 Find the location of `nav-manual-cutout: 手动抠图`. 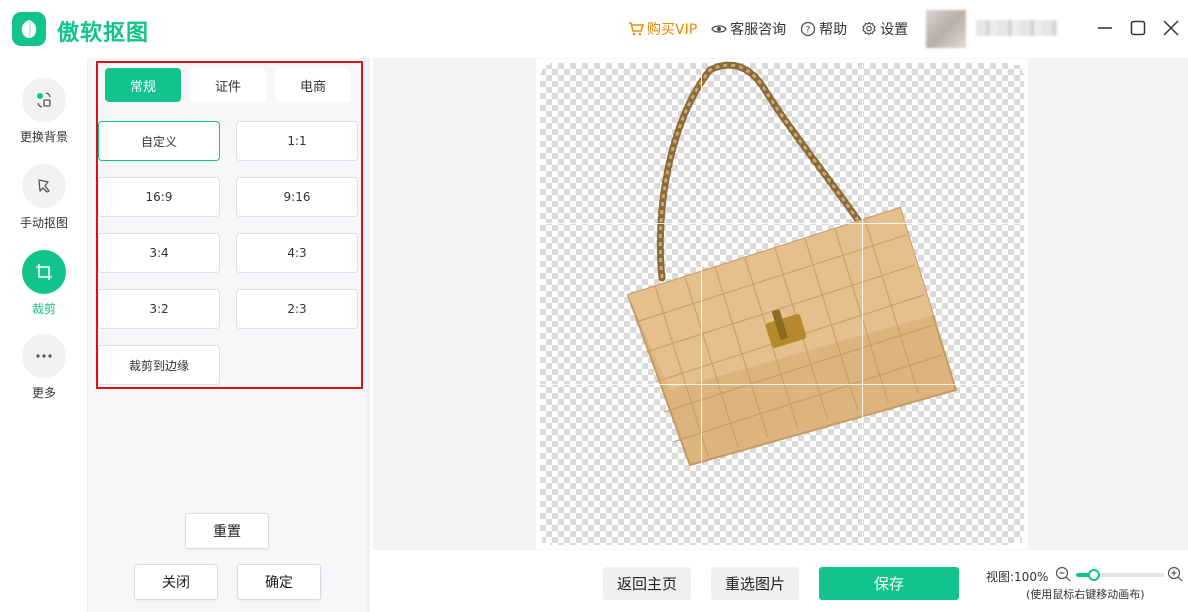

nav-manual-cutout: 手动抠图 is located at coordinates (44, 197).